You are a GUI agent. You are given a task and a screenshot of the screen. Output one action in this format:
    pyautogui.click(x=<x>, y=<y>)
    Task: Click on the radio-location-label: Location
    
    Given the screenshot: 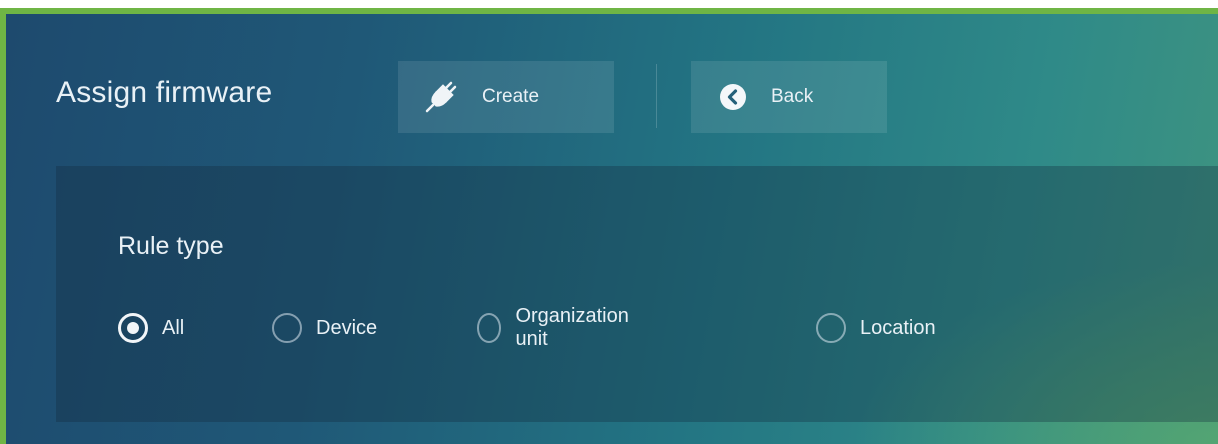 What is the action you would take?
    pyautogui.click(x=898, y=327)
    